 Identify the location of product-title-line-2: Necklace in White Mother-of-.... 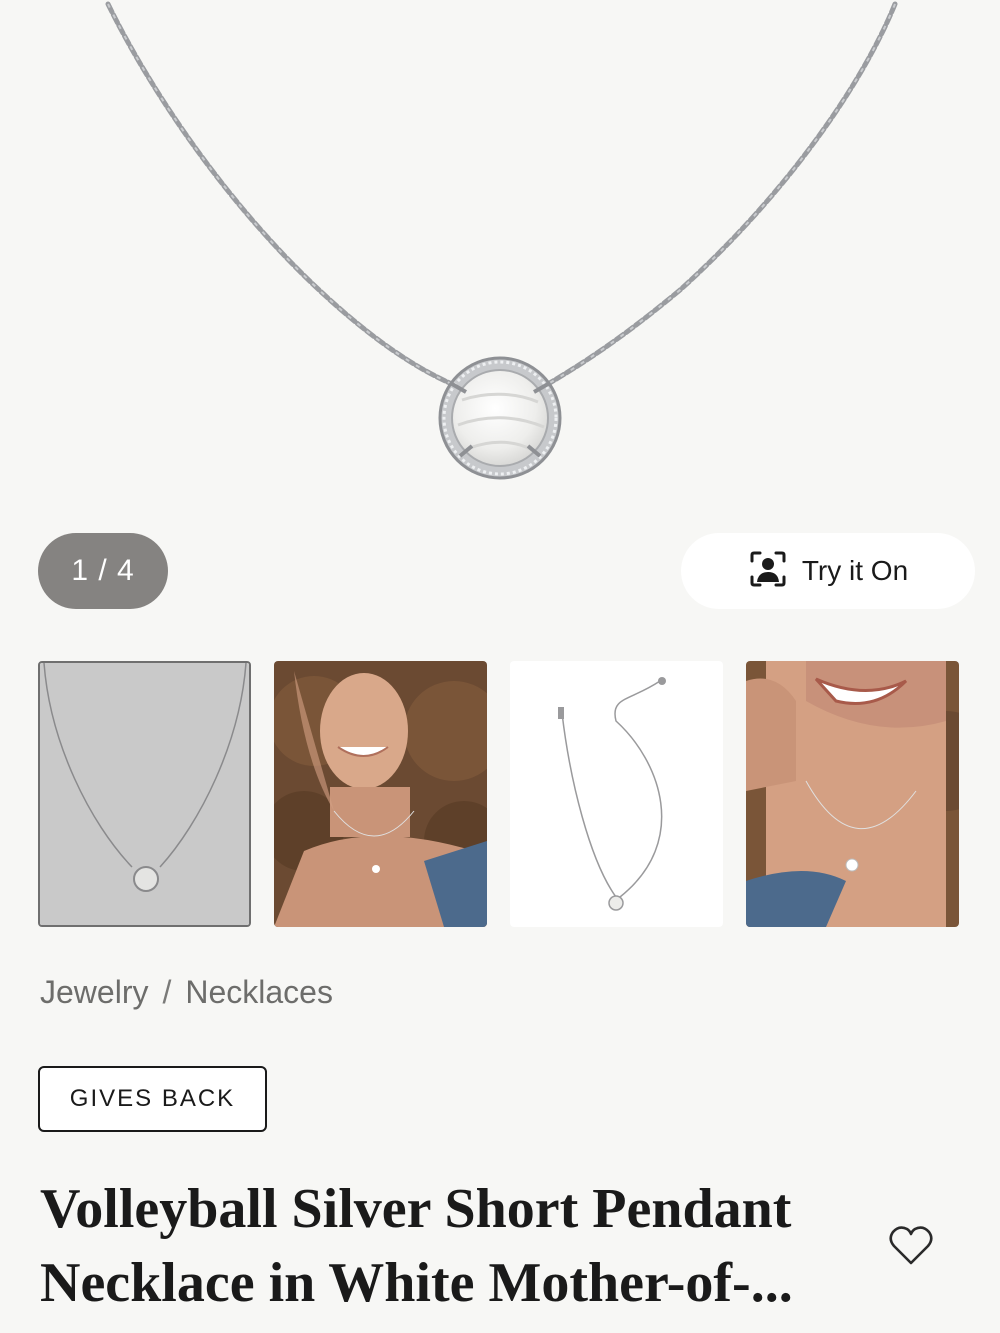
(416, 1283).